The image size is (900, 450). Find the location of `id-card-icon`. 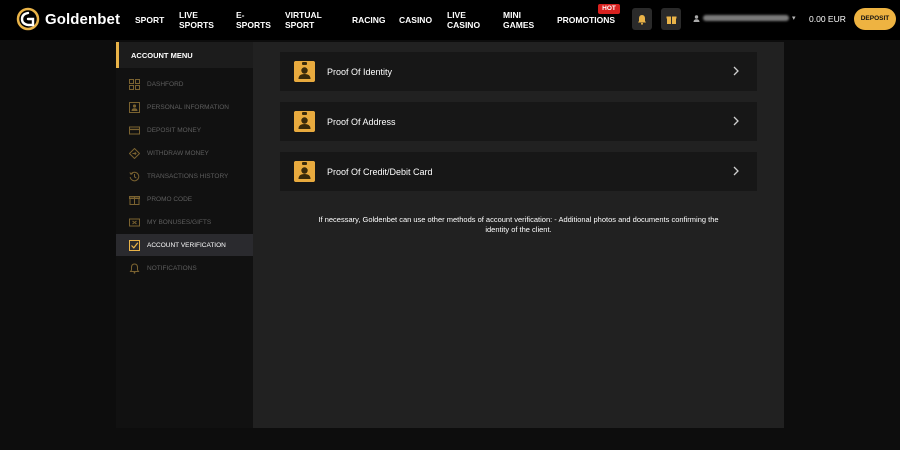

id-card-icon is located at coordinates (134, 107).